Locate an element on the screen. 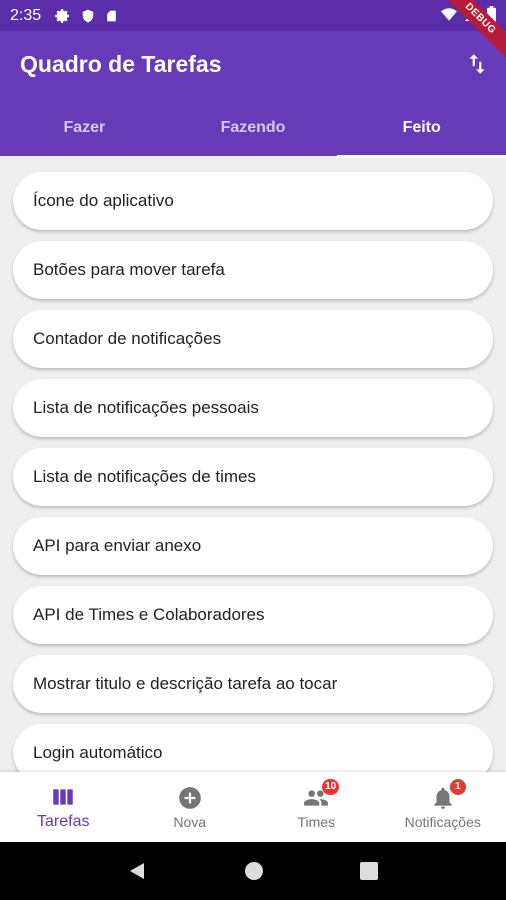 The height and width of the screenshot is (900, 506). tab-fazer: Fazer is located at coordinates (84, 132).